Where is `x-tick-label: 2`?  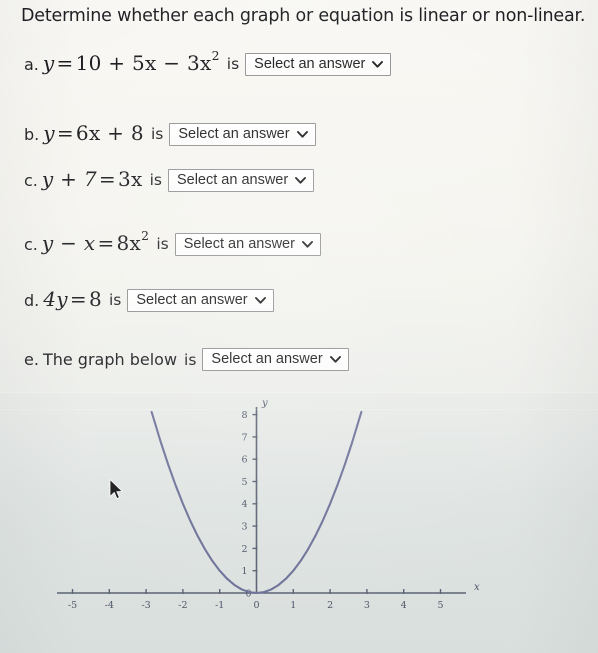
x-tick-label: 2 is located at coordinates (330, 605).